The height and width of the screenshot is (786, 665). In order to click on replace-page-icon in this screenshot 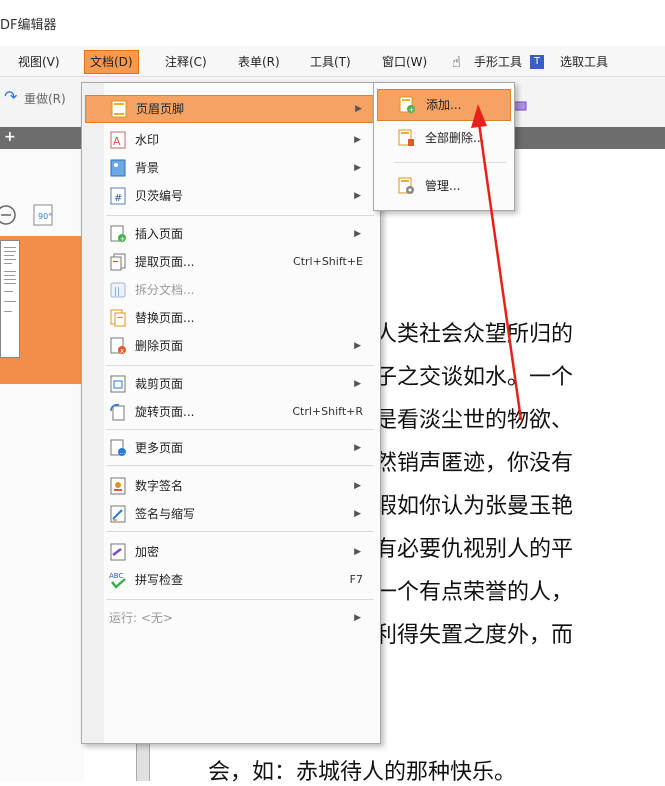, I will do `click(118, 318)`.